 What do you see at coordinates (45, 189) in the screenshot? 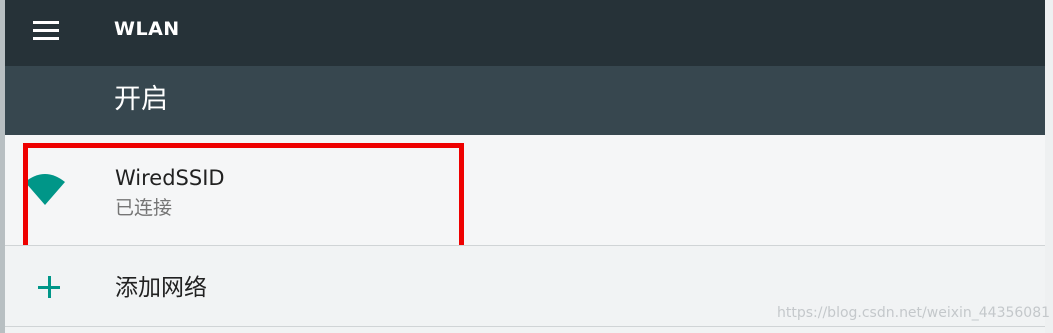
I see `wifi-signal-icon` at bounding box center [45, 189].